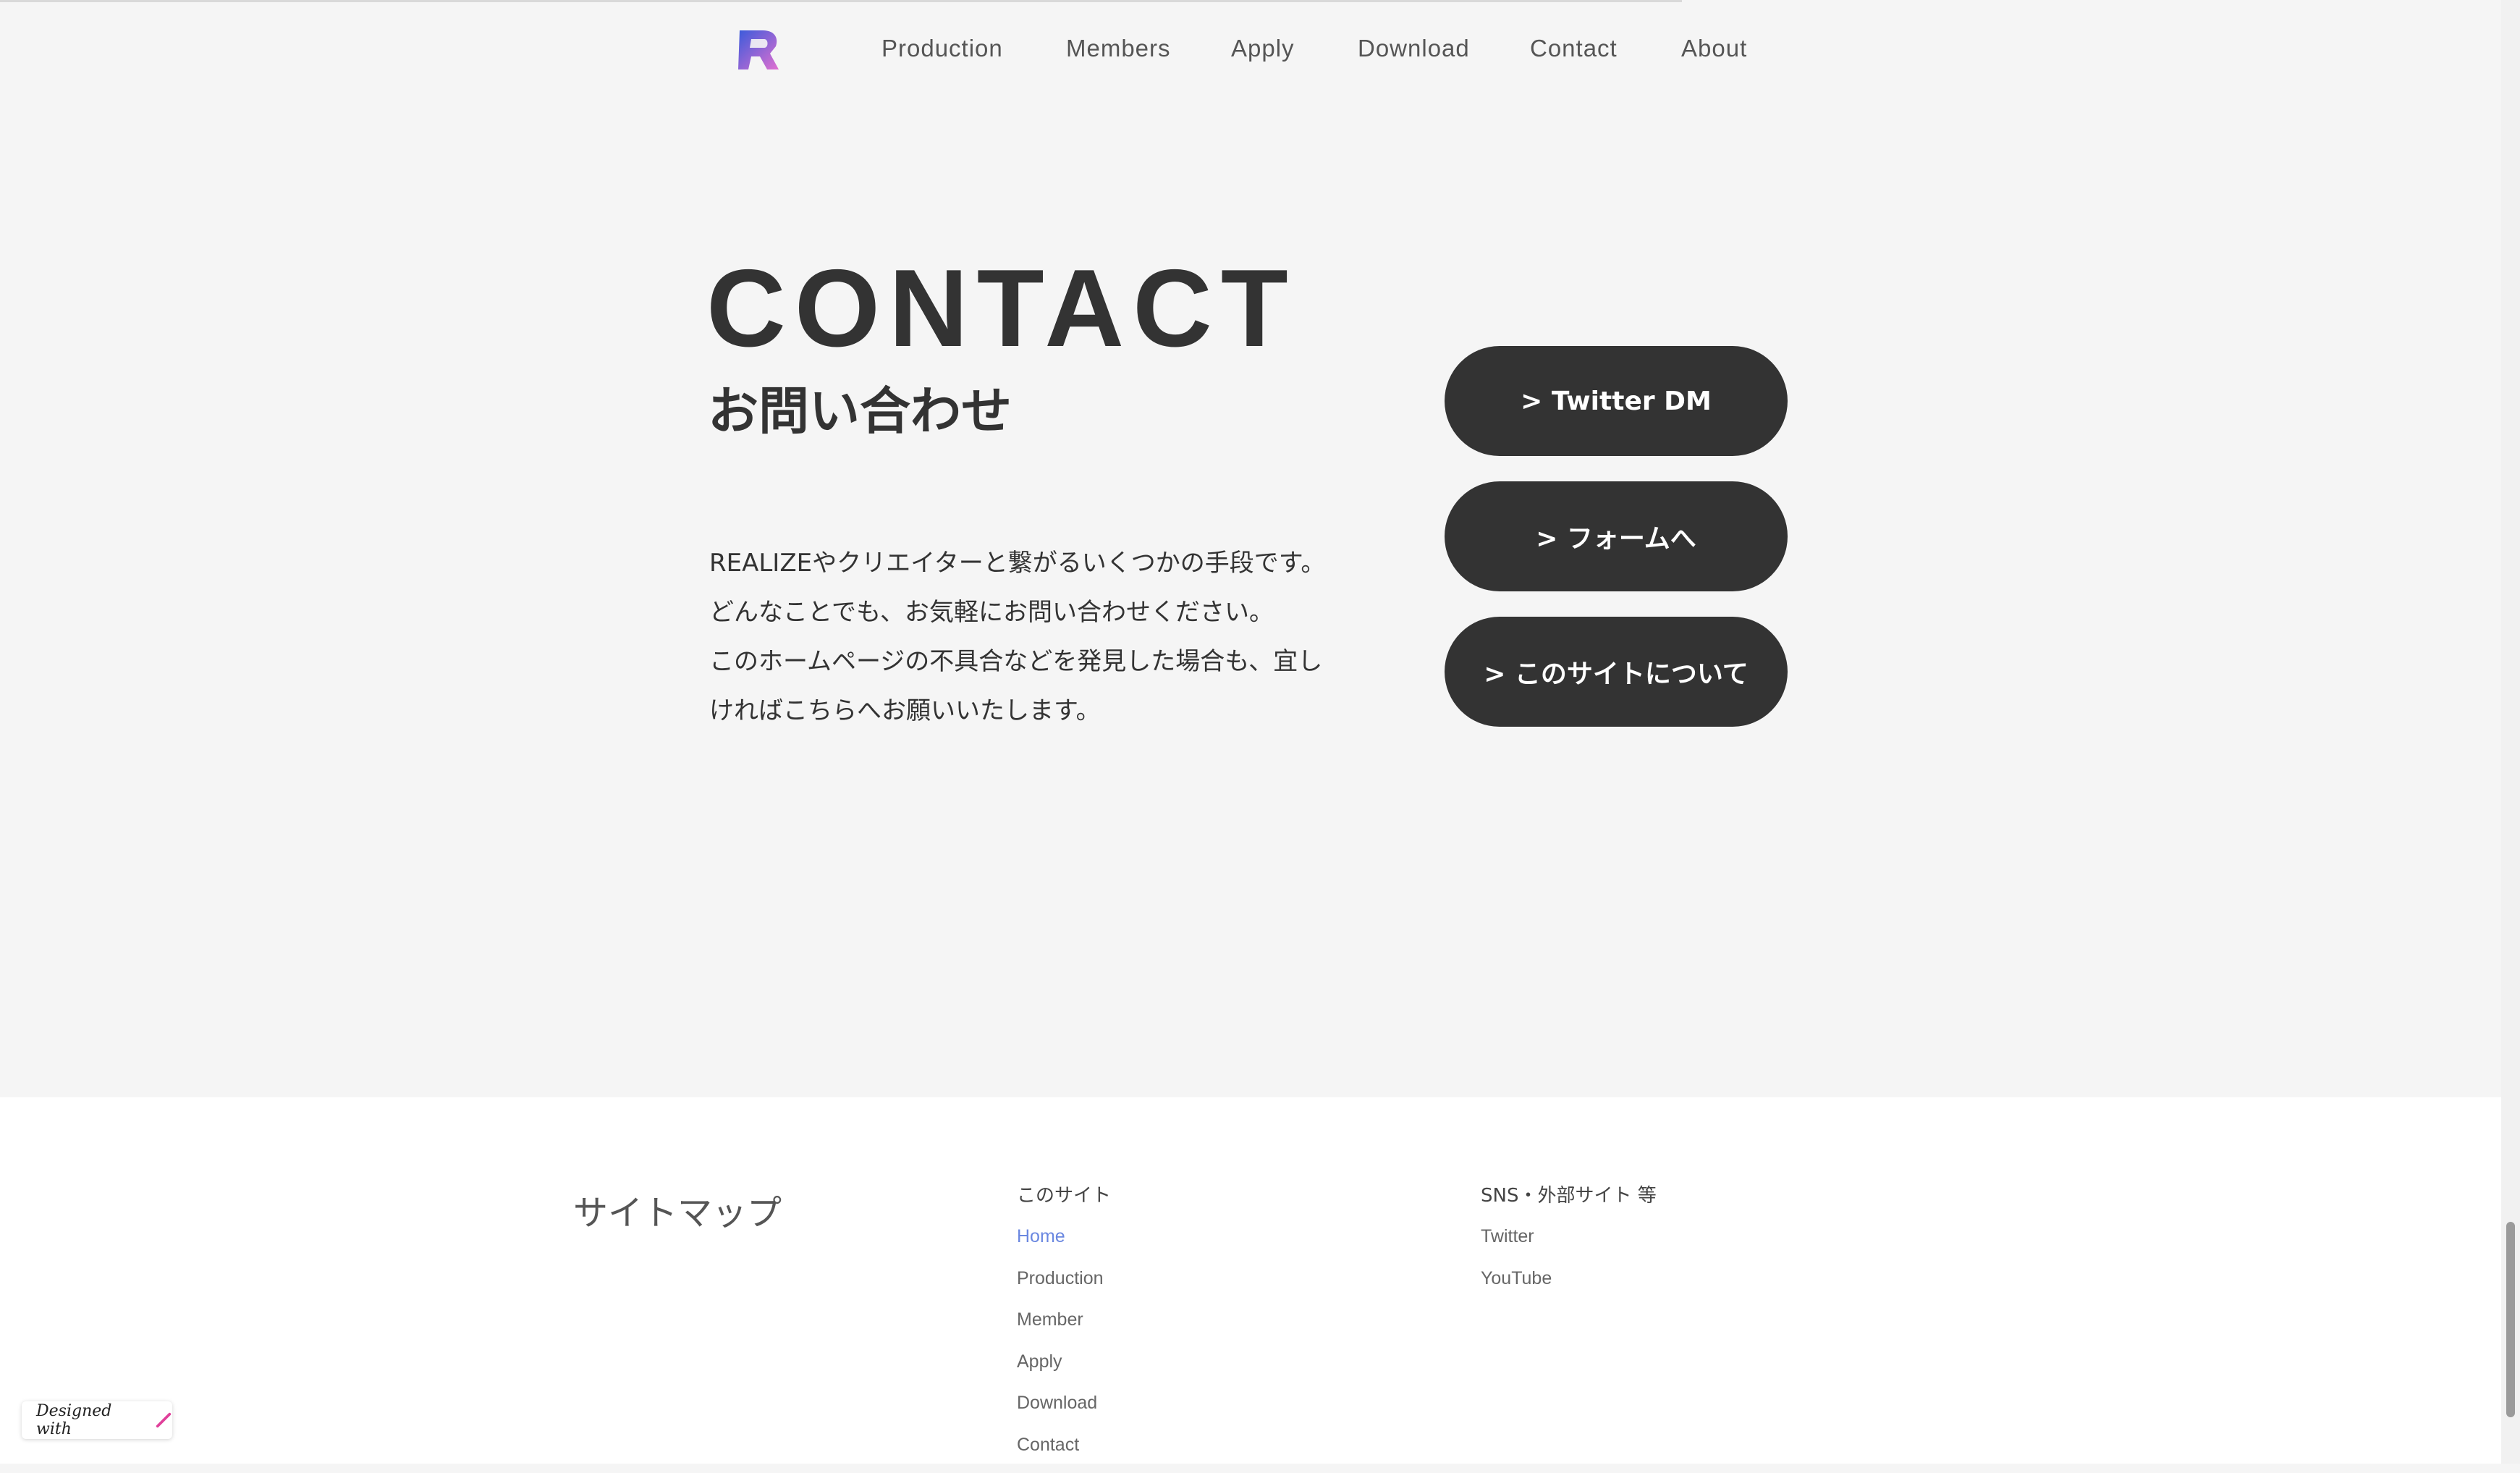 The width and height of the screenshot is (2520, 1473). What do you see at coordinates (1064, 1452) in the screenshot?
I see `footer-link-contact: Contact` at bounding box center [1064, 1452].